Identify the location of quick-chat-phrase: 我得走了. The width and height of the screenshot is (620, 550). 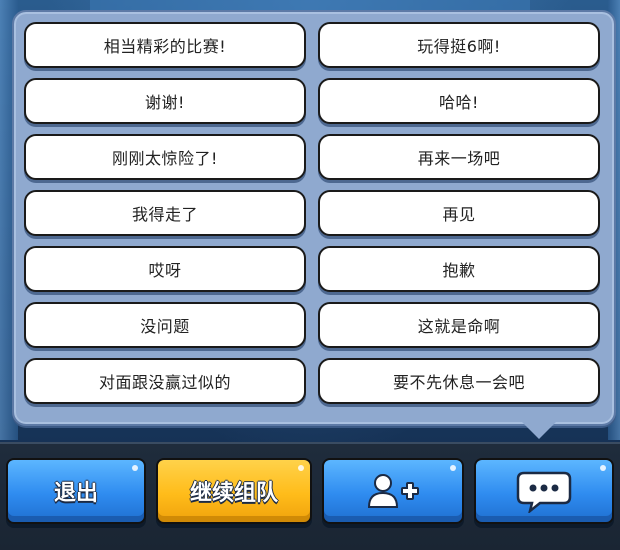
(165, 213).